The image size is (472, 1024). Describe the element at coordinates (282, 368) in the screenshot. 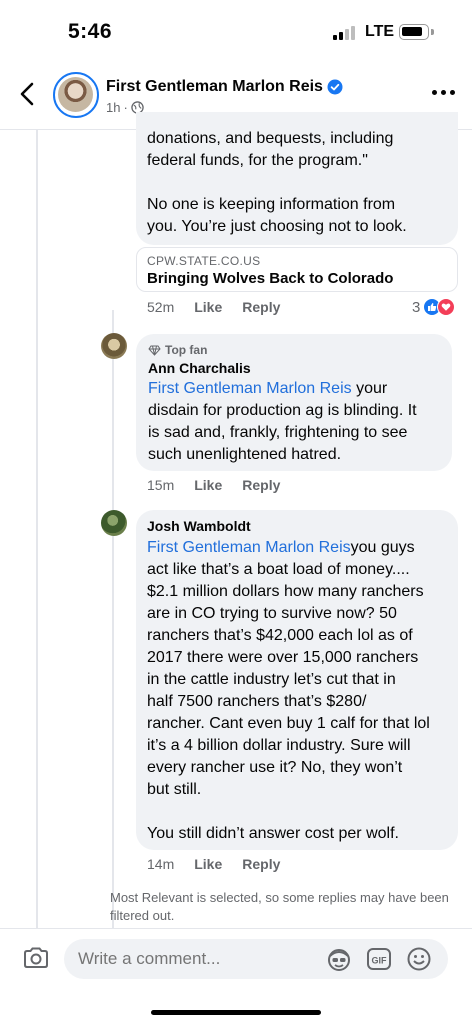

I see `comment-author: Ann Charchalis` at that location.